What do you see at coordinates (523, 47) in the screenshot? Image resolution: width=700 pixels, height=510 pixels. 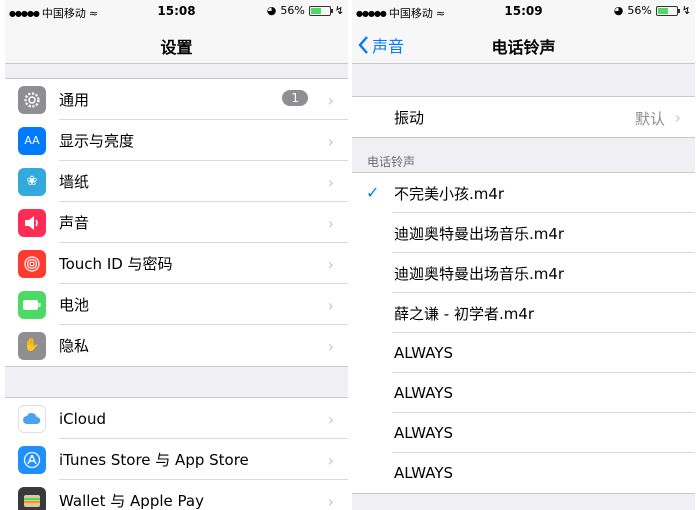 I see `page-title: 电话铃声` at bounding box center [523, 47].